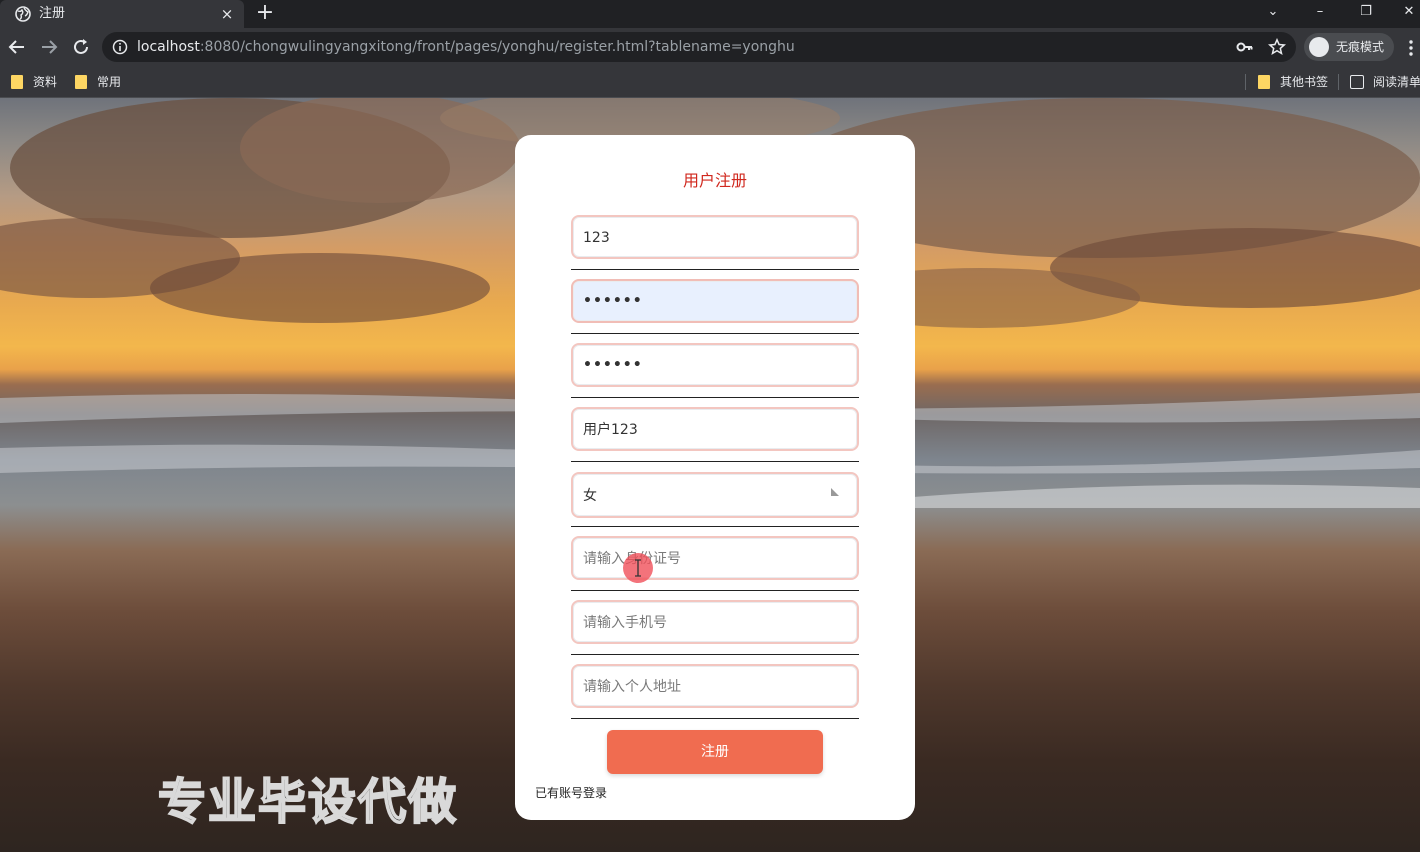  I want to click on address-input: 请输入个人地址, so click(715, 686).